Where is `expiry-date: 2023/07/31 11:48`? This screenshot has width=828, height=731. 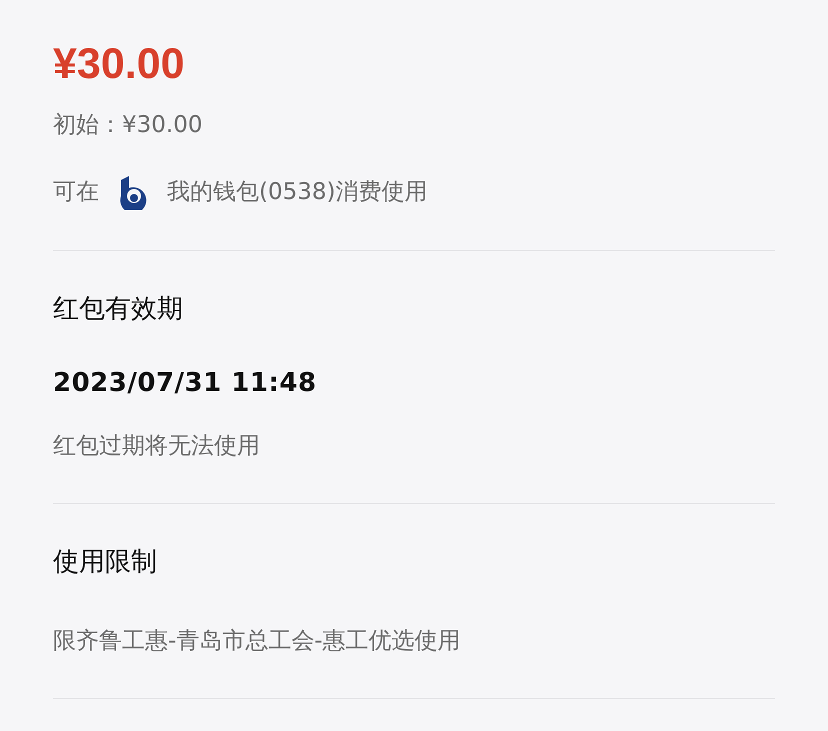
expiry-date: 2023/07/31 11:48 is located at coordinates (185, 383).